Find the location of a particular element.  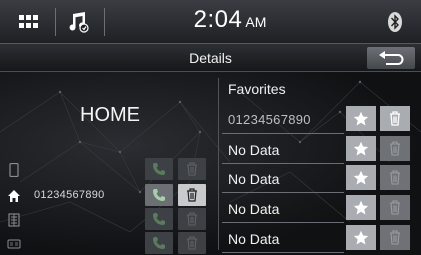

mobile-phone-icon is located at coordinates (14, 170).